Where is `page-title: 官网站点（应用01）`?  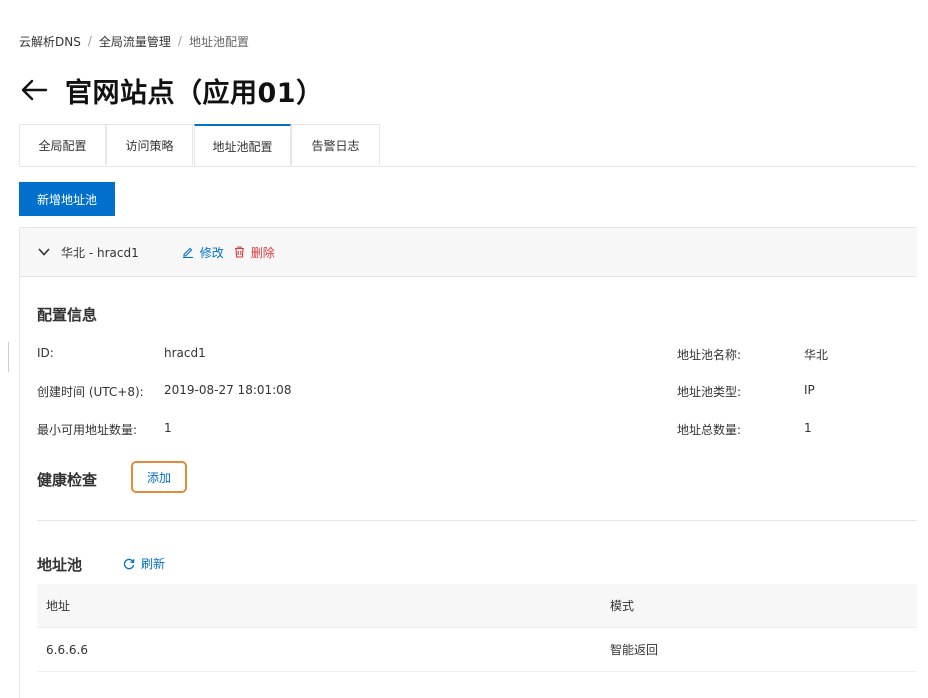 page-title: 官网站点（应用01） is located at coordinates (194, 93).